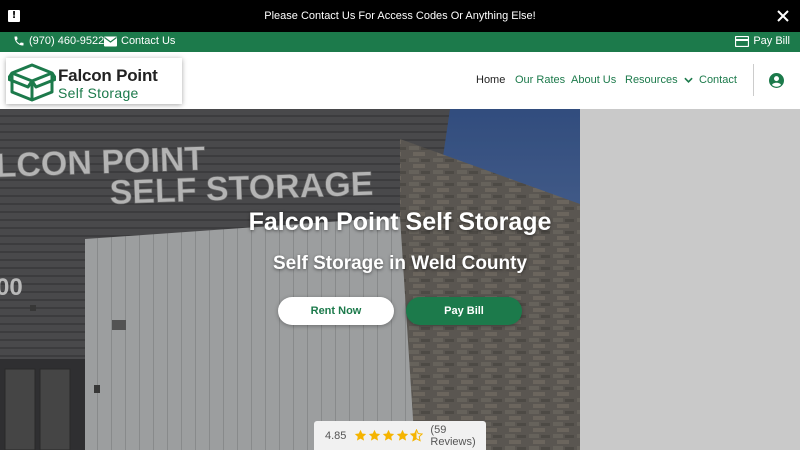  I want to click on logo-title: Falcon Point, so click(108, 75).